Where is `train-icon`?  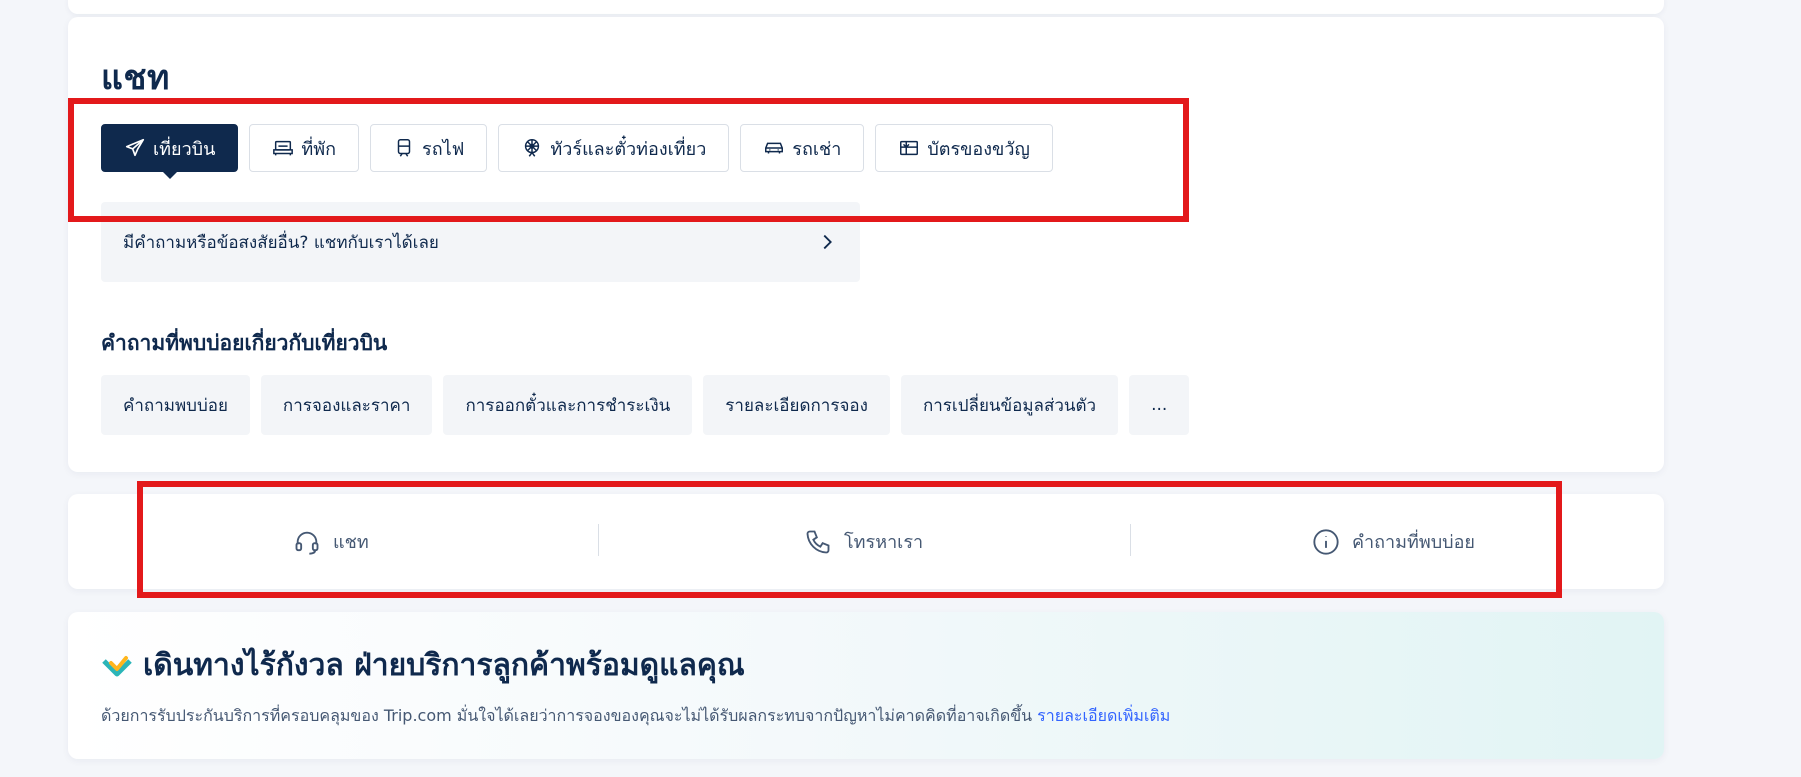
train-icon is located at coordinates (404, 148).